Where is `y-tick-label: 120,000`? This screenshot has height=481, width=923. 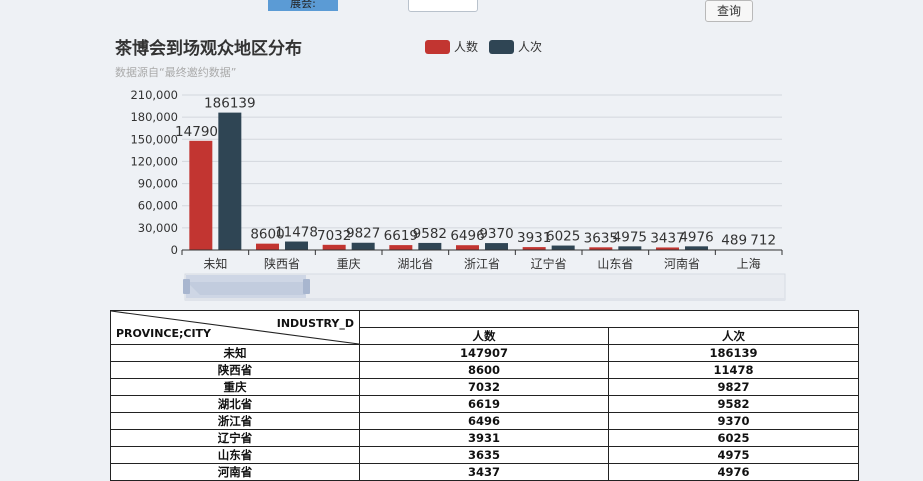
y-tick-label: 120,000 is located at coordinates (154, 161).